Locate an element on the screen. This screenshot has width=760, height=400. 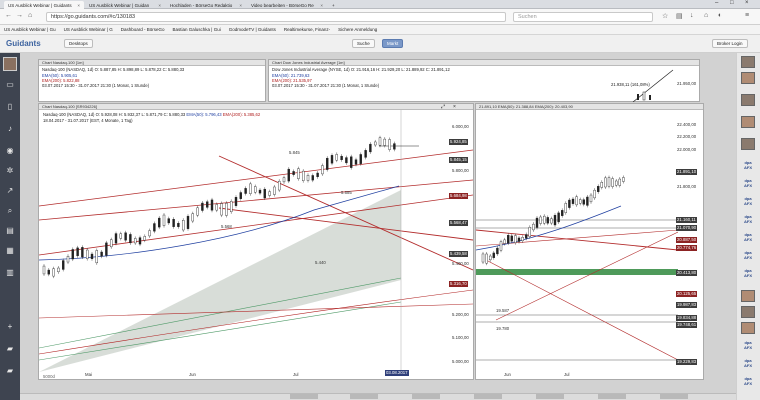
bookmark-item: US Ausblick Webinar | G is located at coordinates (88, 29).